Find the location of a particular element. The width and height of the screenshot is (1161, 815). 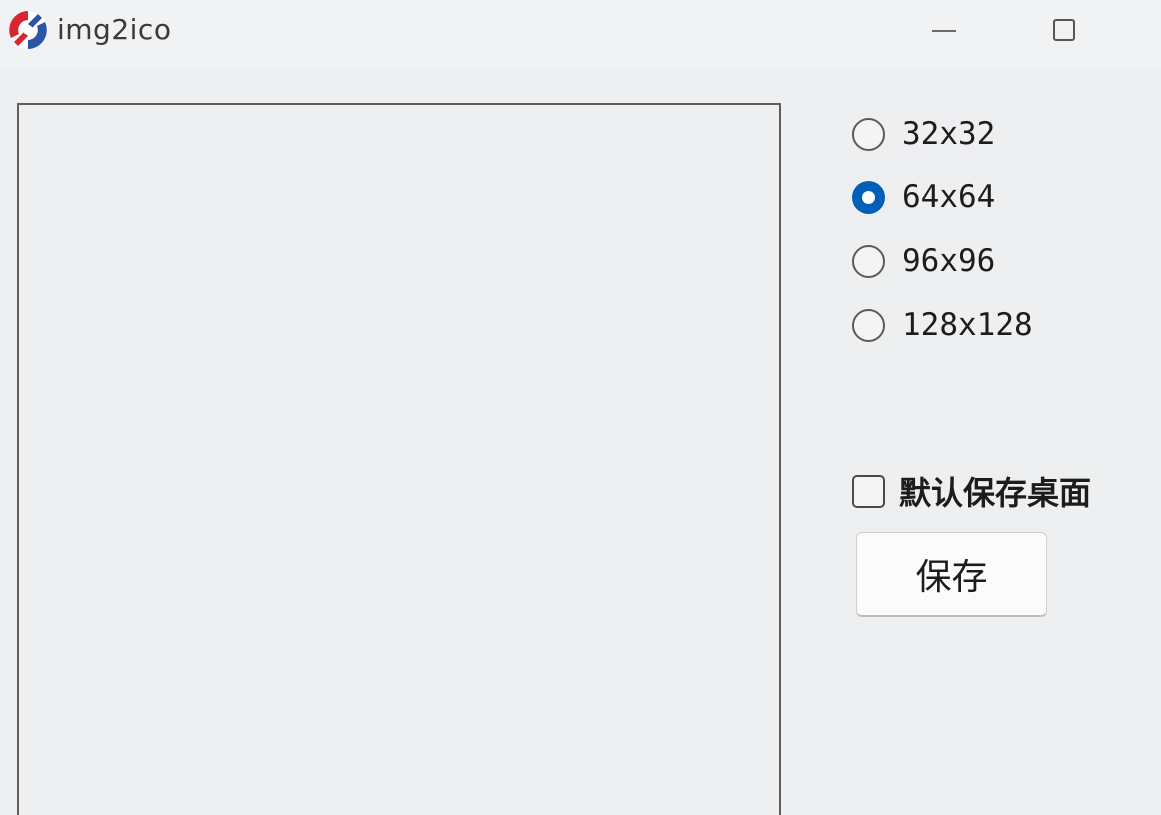

maximize-button is located at coordinates (1066, 32).